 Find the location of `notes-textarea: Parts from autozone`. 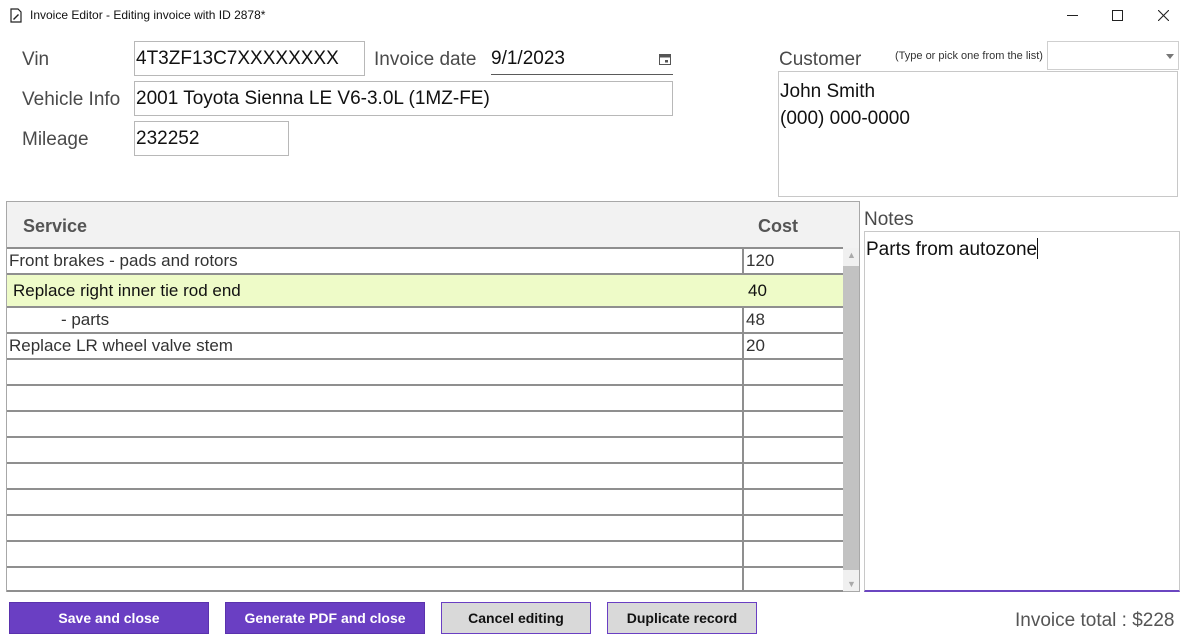

notes-textarea: Parts from autozone is located at coordinates (1022, 411).